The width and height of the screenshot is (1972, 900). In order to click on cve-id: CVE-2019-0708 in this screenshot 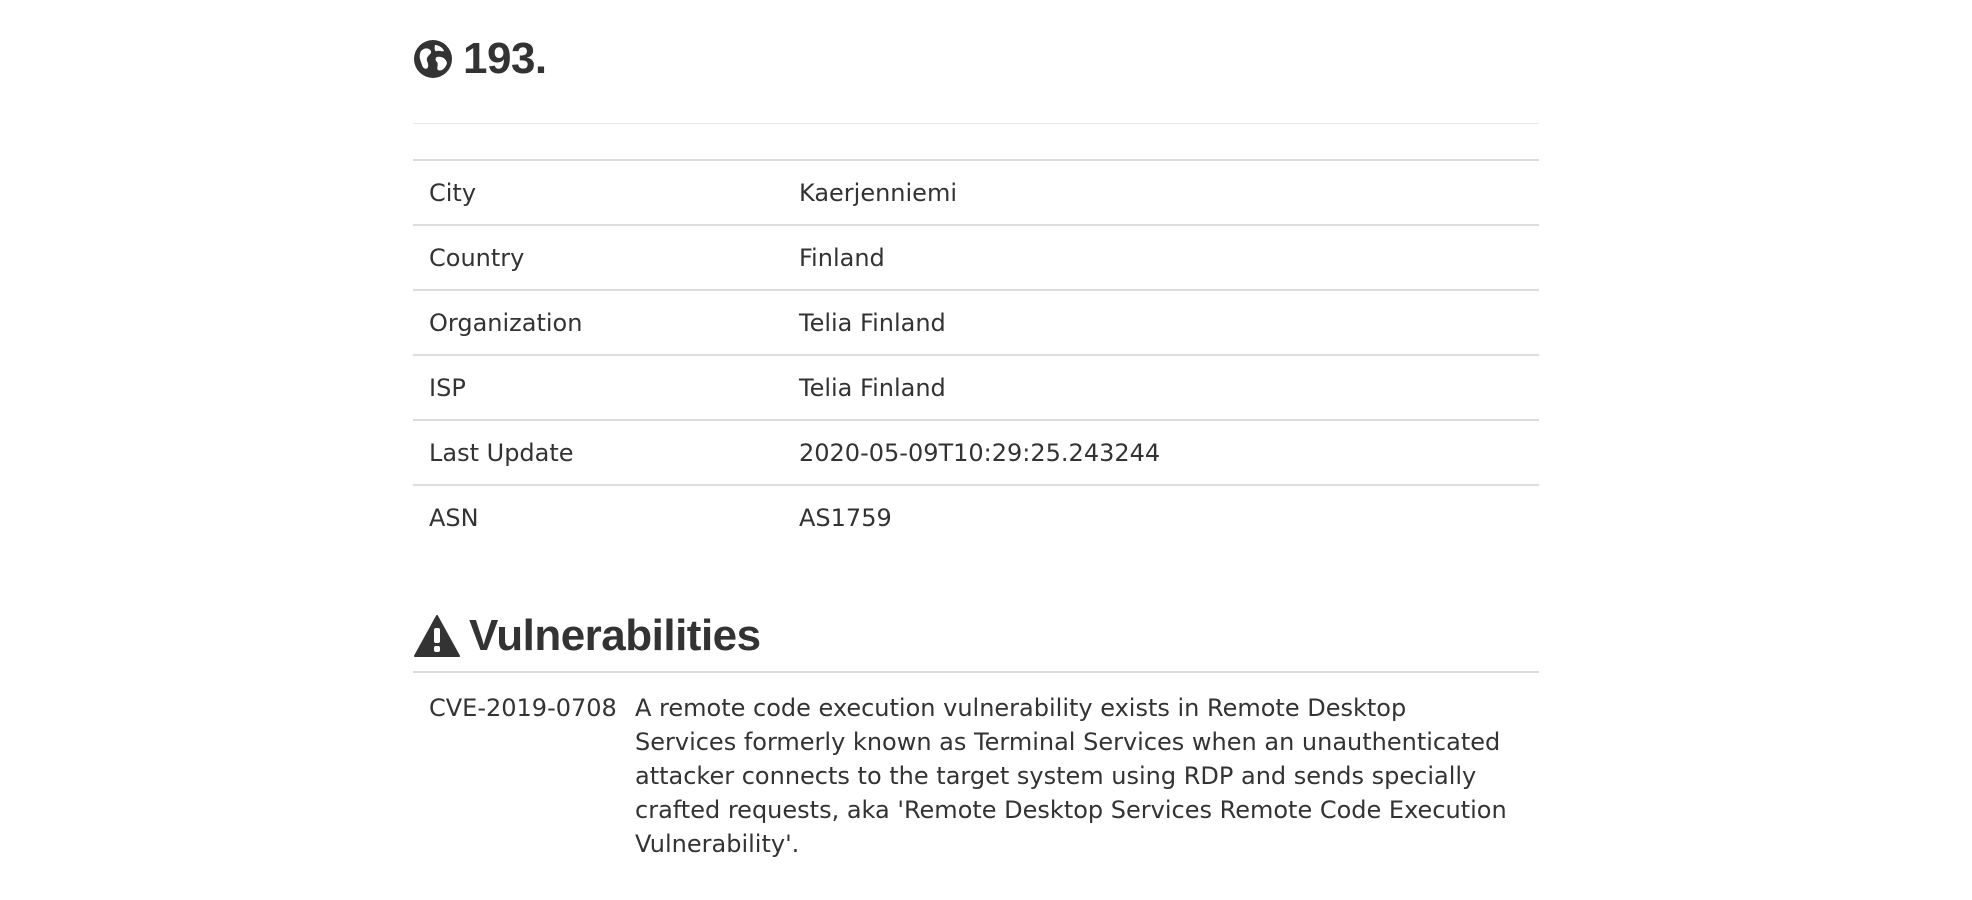, I will do `click(523, 708)`.